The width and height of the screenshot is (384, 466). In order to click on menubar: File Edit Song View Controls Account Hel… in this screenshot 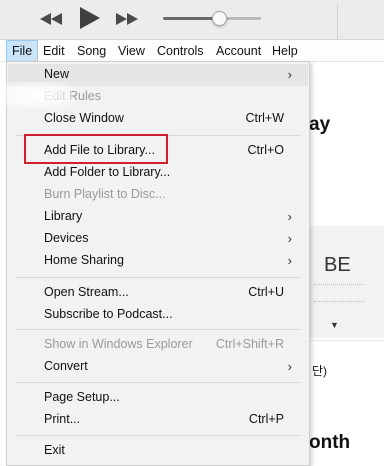, I will do `click(192, 51)`.